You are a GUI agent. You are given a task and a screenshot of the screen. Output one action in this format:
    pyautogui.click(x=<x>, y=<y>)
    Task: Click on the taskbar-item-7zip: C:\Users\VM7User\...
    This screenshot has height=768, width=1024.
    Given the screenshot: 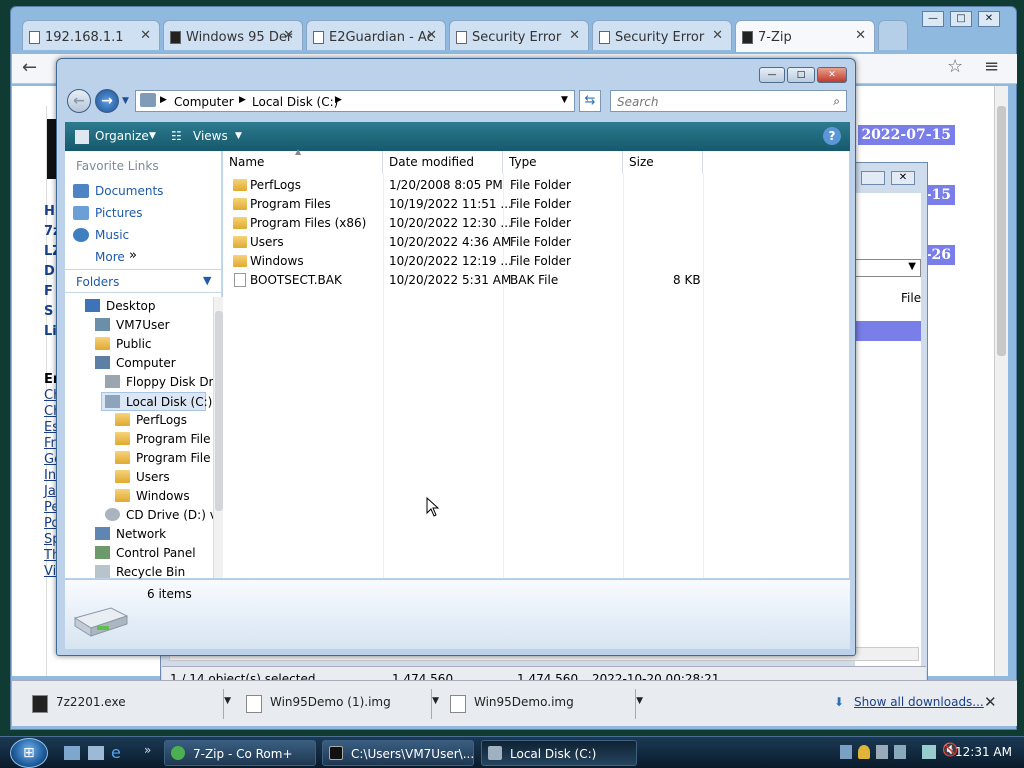 What is the action you would take?
    pyautogui.click(x=398, y=753)
    